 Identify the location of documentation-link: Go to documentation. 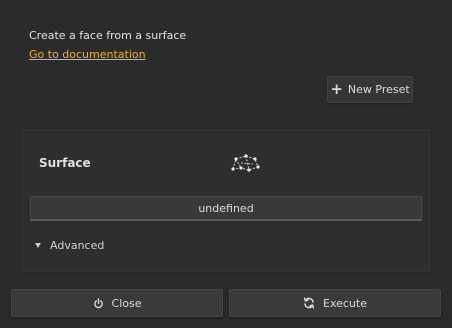
(87, 54).